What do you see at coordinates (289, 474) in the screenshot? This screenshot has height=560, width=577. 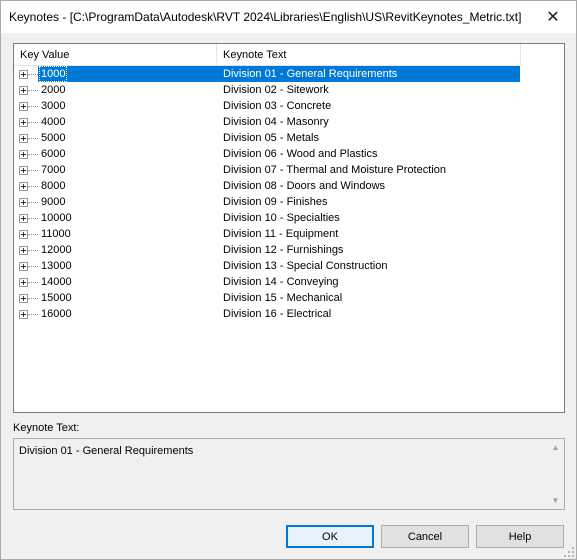 I see `keynote-text-box: Division 01 - General Requirements ▲ ▼` at bounding box center [289, 474].